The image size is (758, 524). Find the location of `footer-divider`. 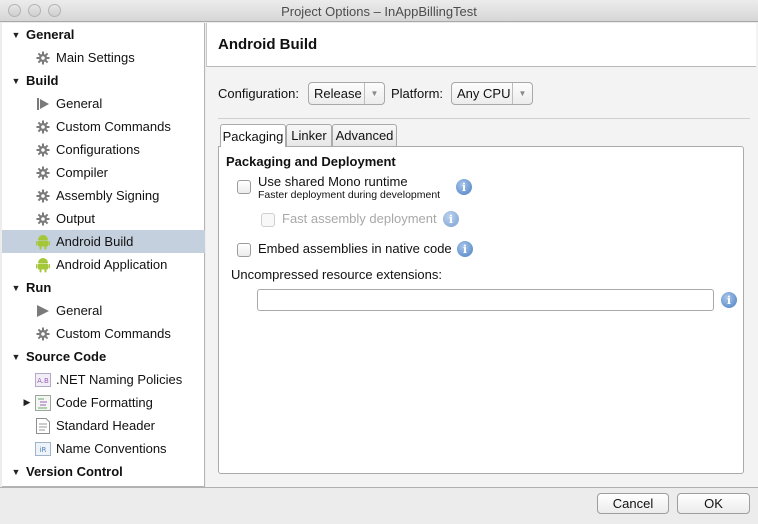

footer-divider is located at coordinates (379, 487).